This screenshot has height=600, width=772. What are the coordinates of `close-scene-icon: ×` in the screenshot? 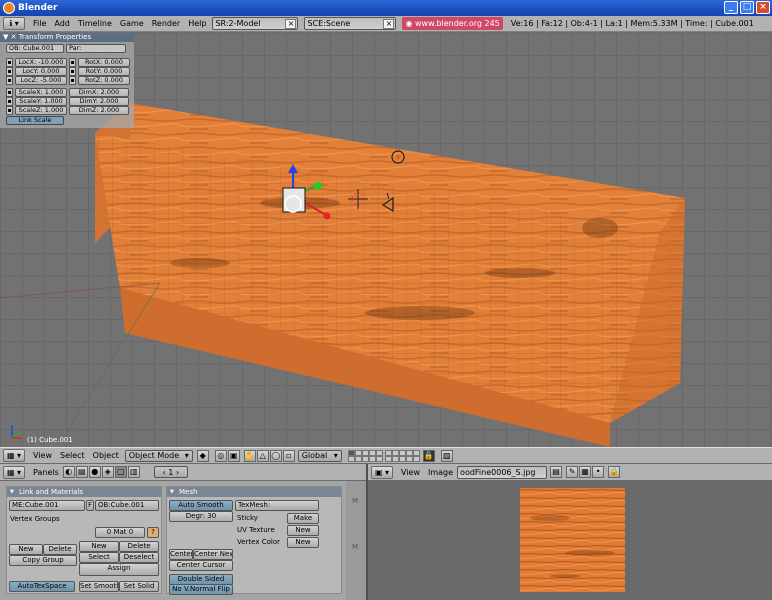 It's located at (389, 24).